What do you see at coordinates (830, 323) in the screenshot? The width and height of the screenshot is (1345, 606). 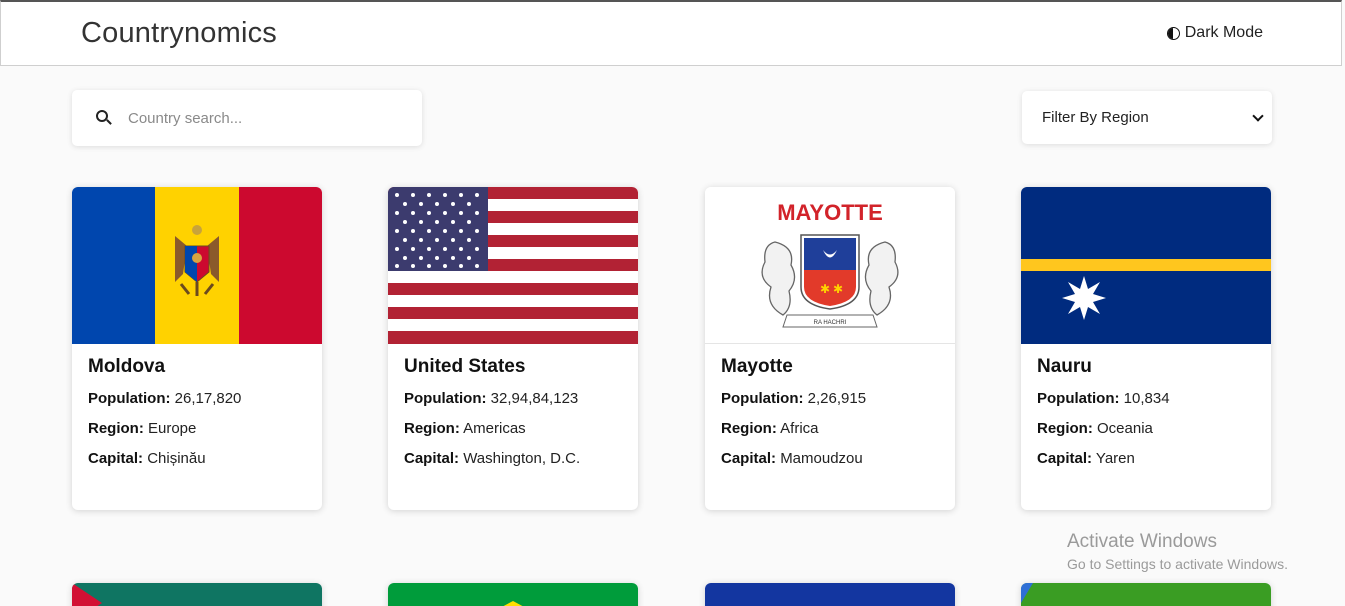 I see `svg-text: RA HACHRI` at bounding box center [830, 323].